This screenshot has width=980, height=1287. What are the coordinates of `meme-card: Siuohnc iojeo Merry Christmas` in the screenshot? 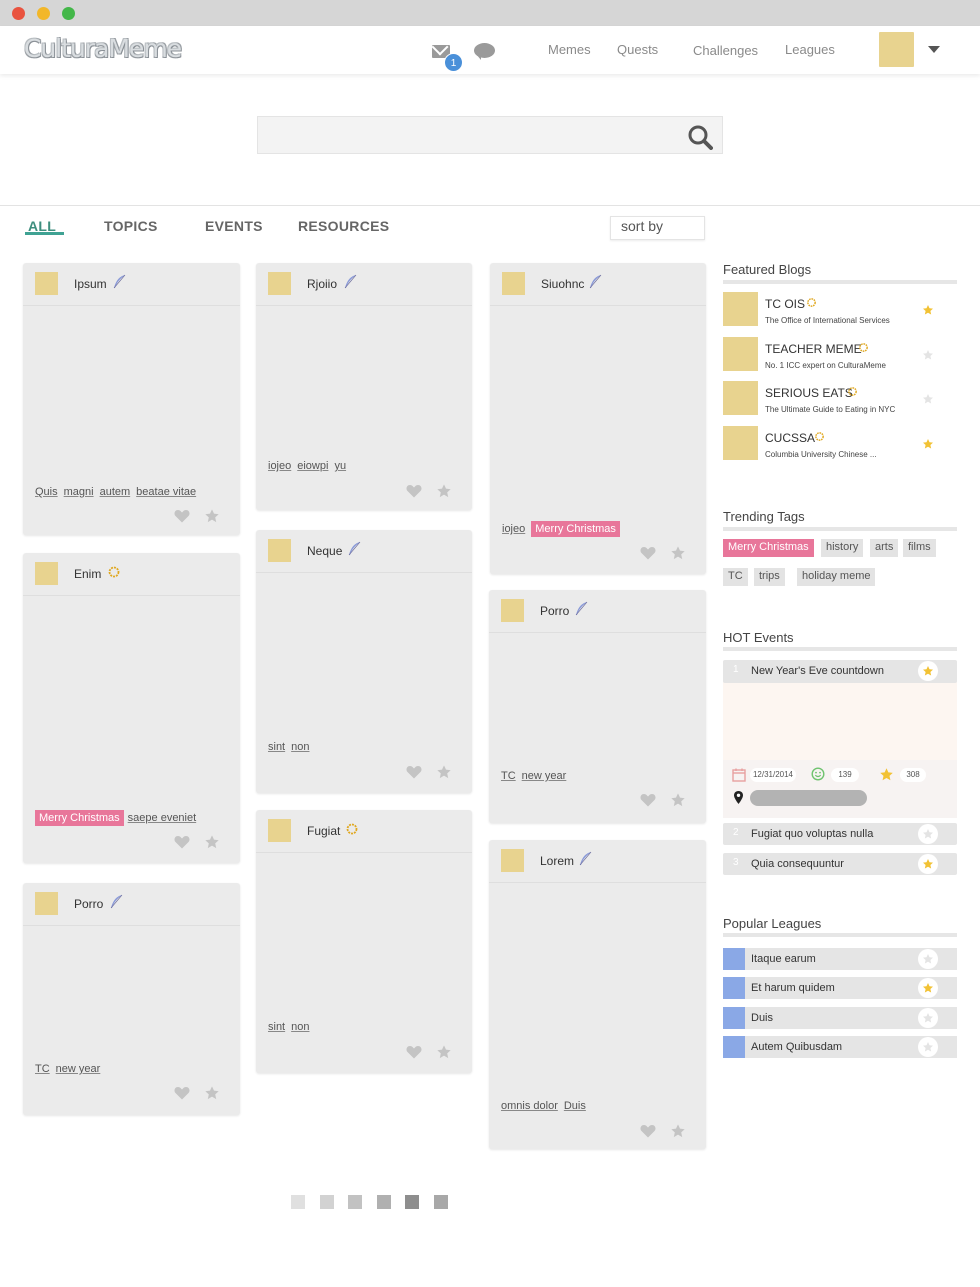 It's located at (598, 418).